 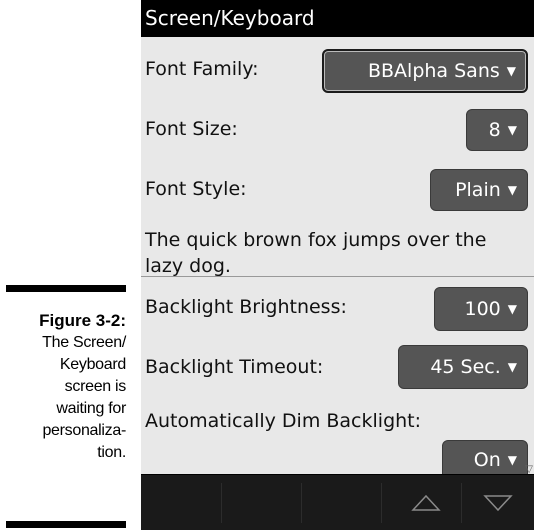 What do you see at coordinates (337, 18) in the screenshot?
I see `screen-title: Screen/Keyboard` at bounding box center [337, 18].